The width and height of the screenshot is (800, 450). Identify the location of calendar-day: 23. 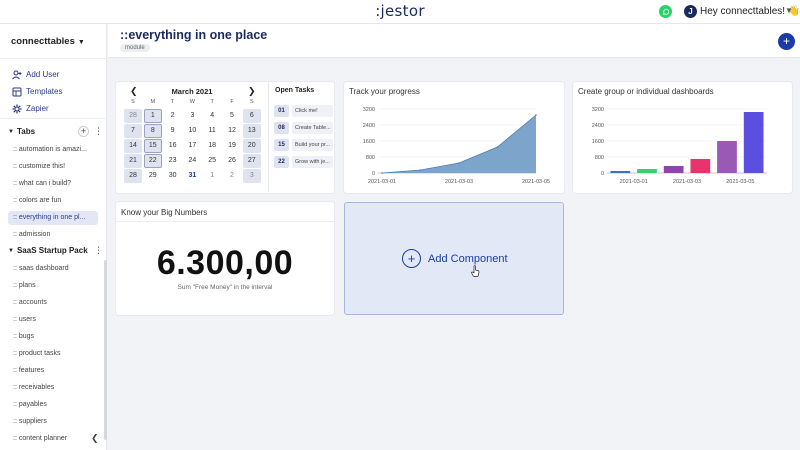
(173, 161).